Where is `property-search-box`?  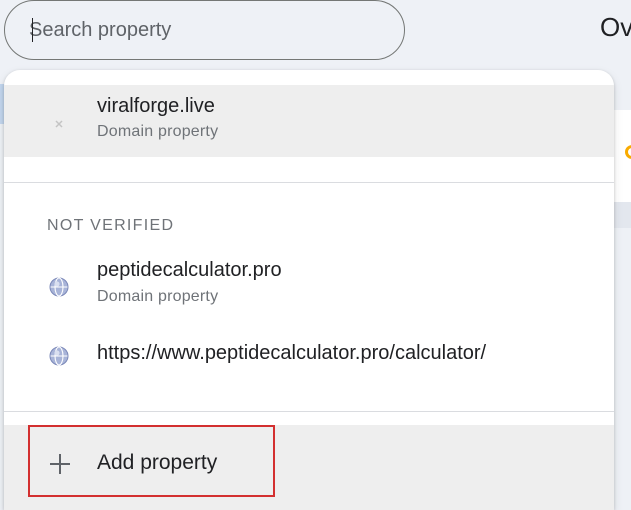
property-search-box is located at coordinates (204, 30).